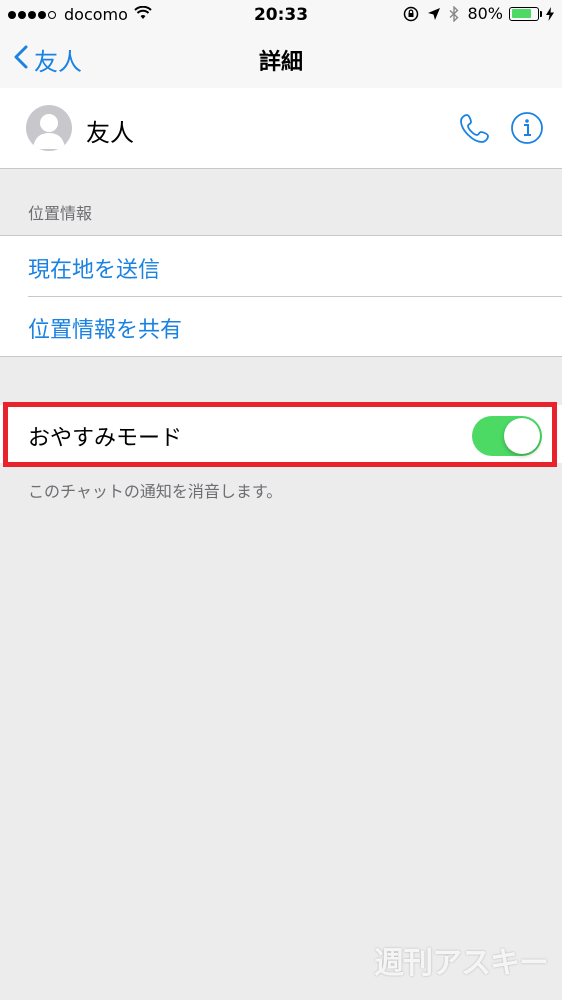  I want to click on watermark-logo: 週刊アスキー, so click(461, 963).